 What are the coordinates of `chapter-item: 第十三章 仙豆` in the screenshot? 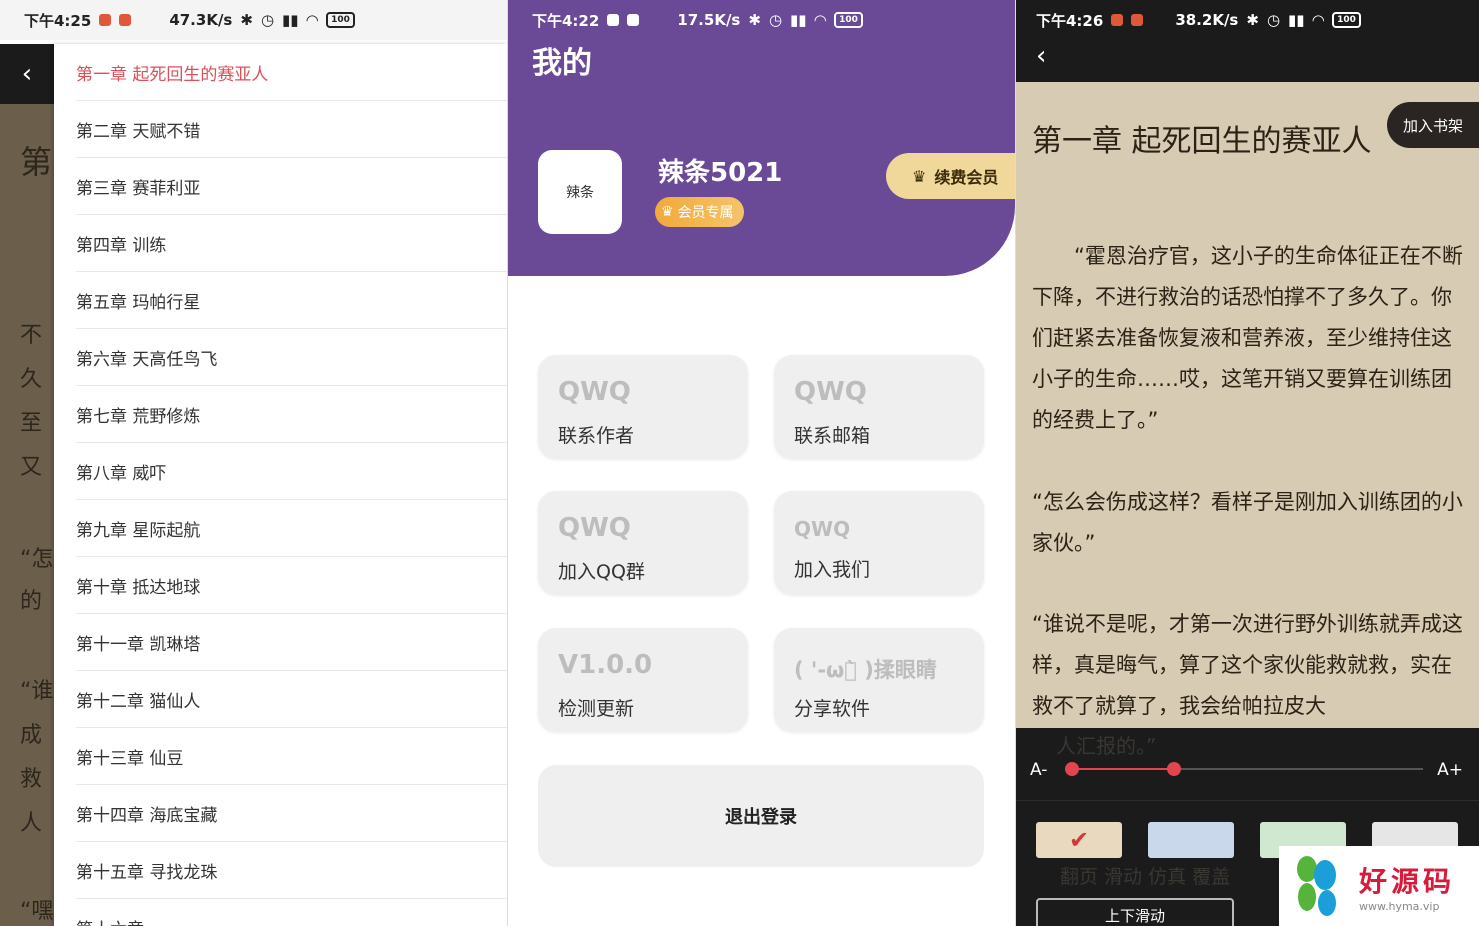 It's located at (291, 756).